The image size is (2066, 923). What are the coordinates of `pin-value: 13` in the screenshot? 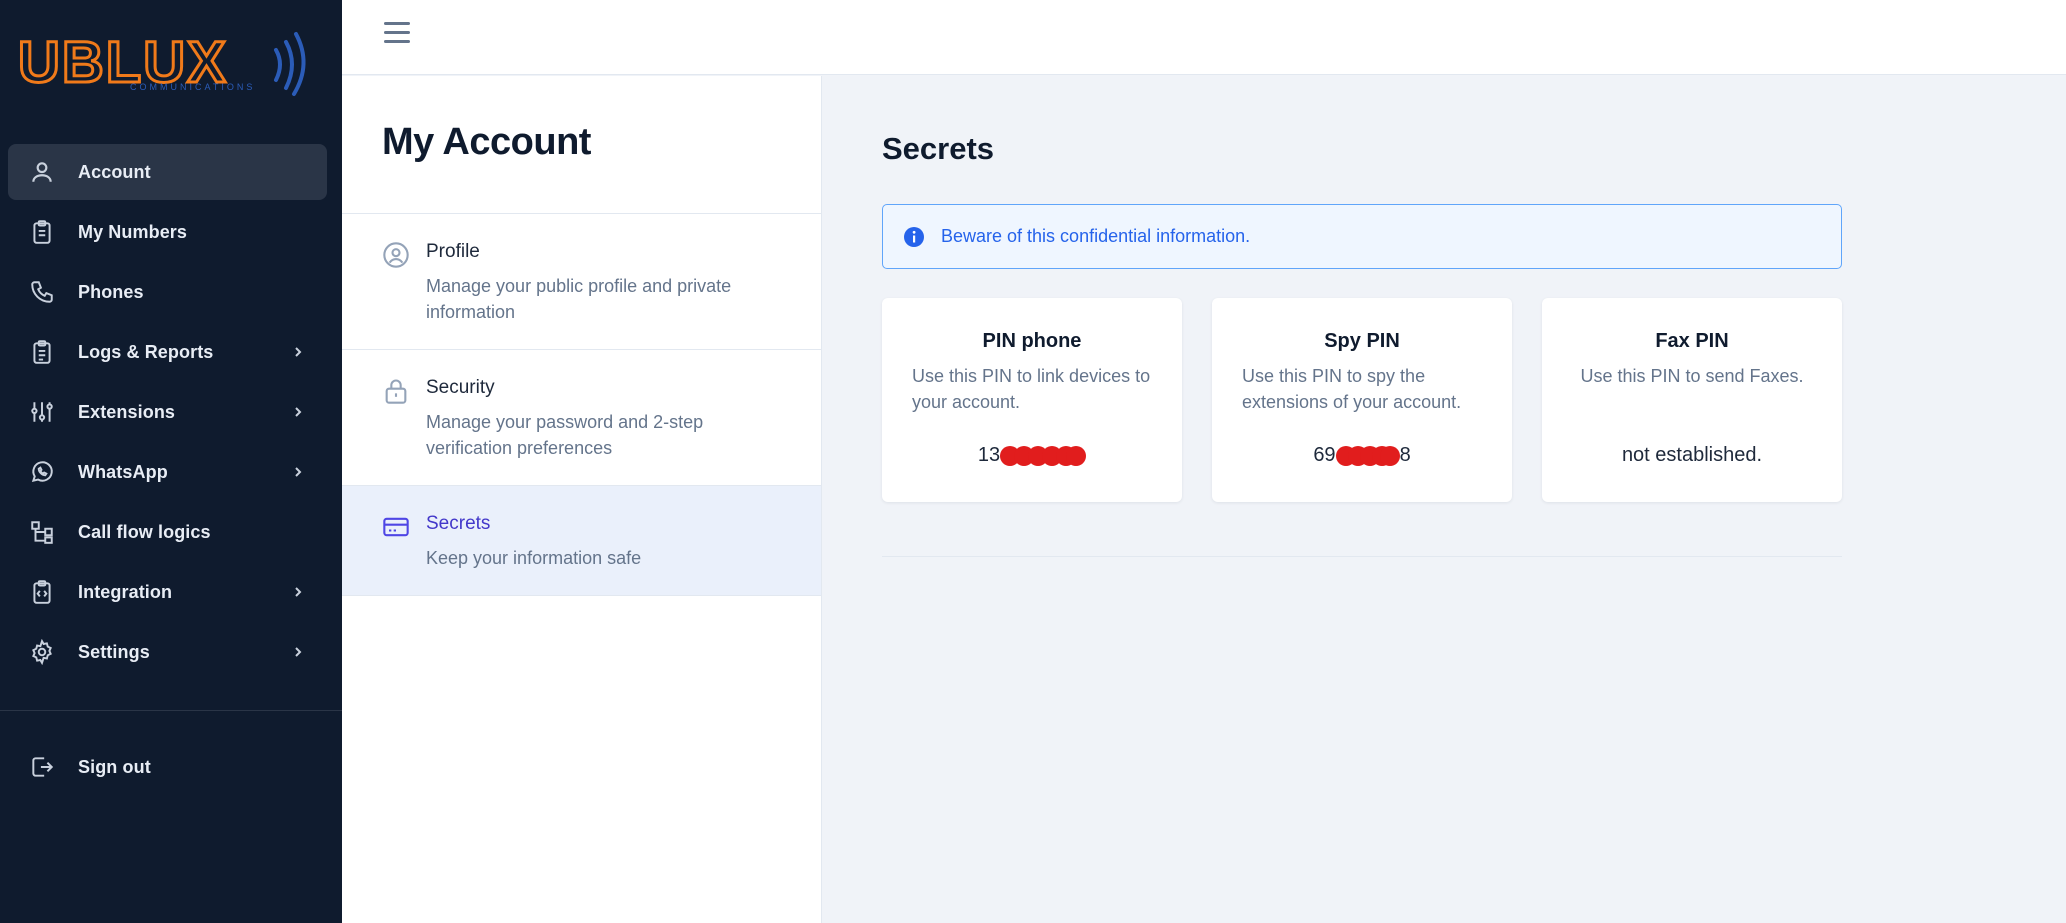 It's located at (1032, 455).